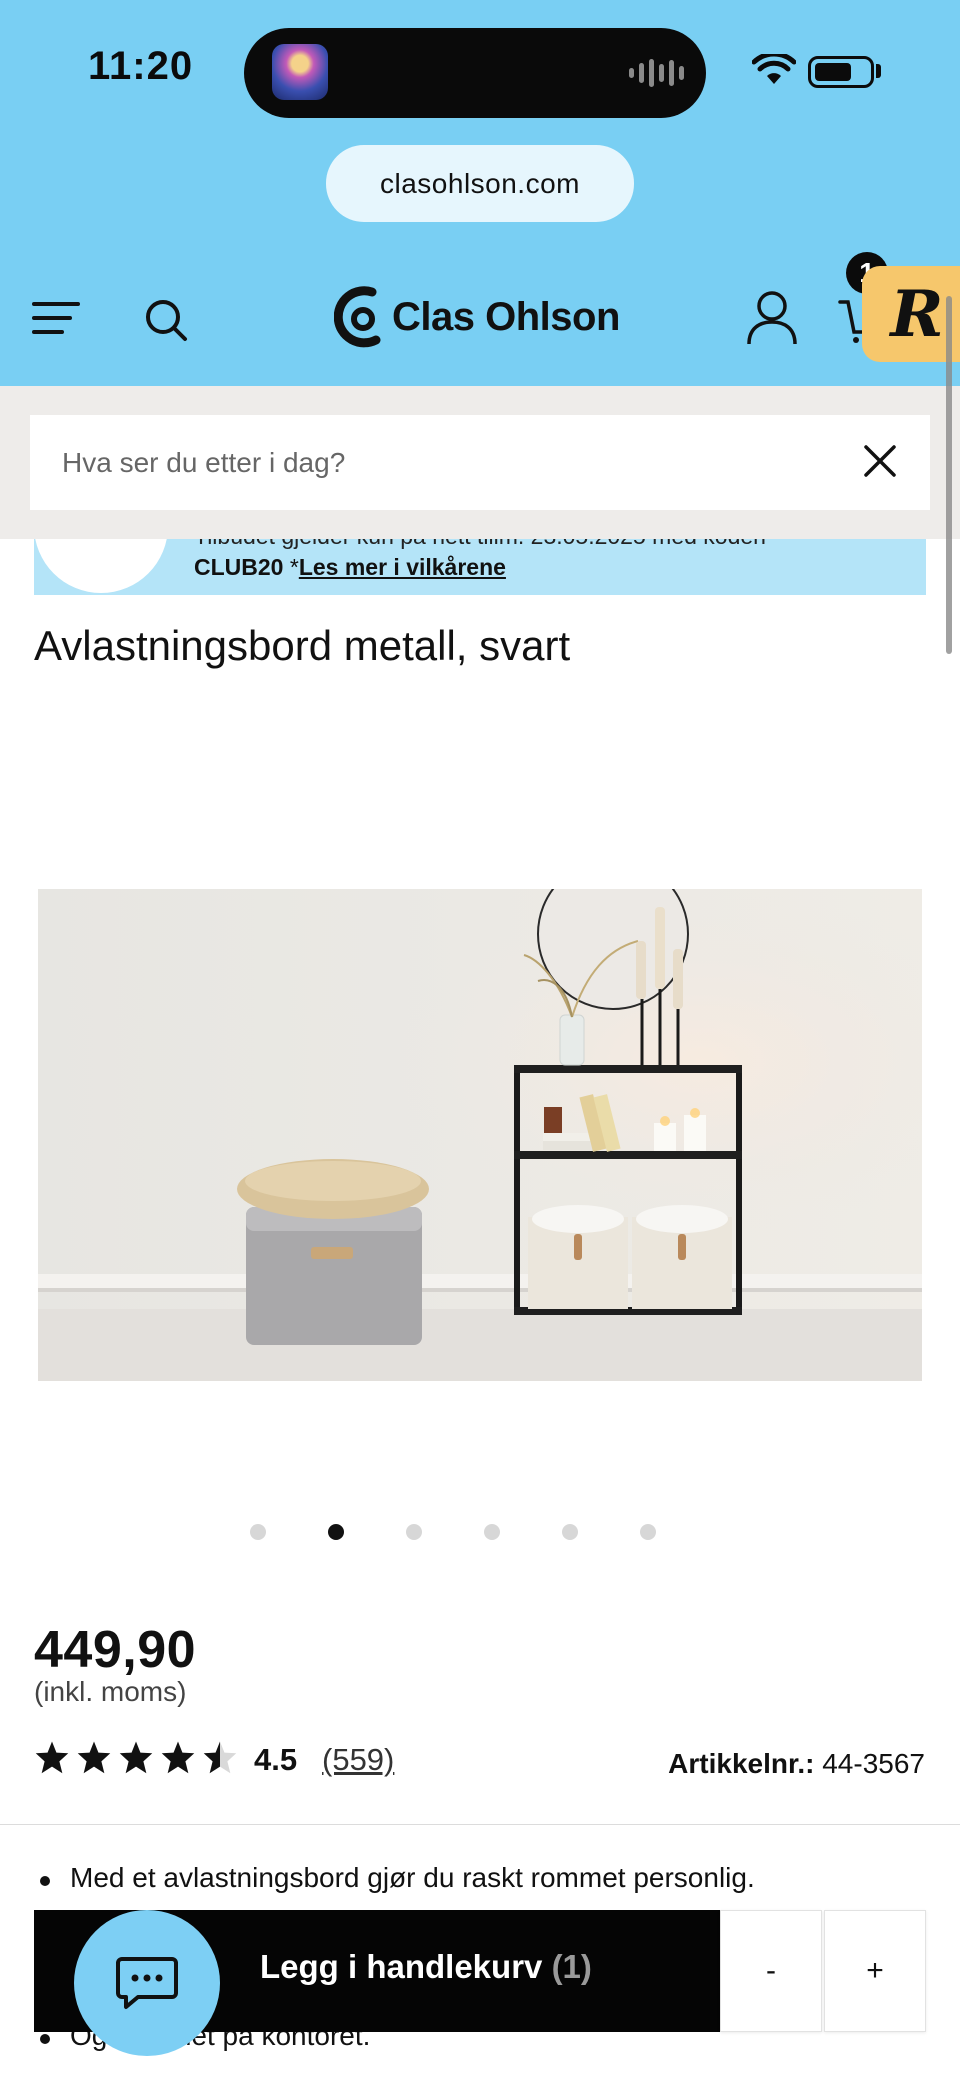  I want to click on quantity-decrease-button: -, so click(771, 1971).